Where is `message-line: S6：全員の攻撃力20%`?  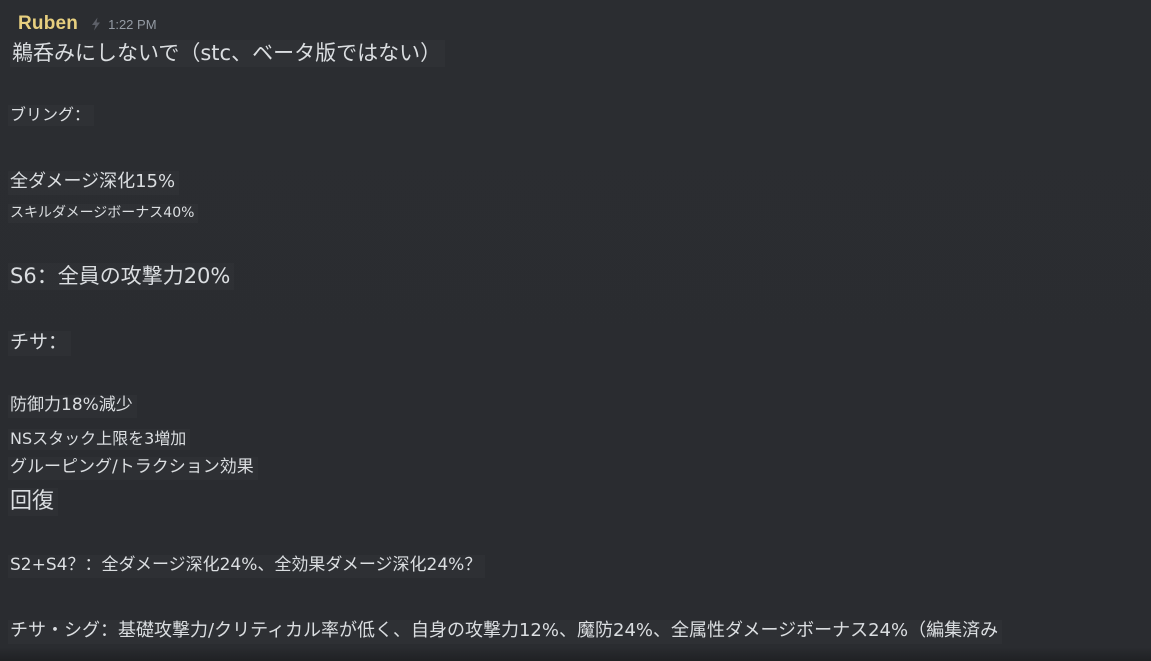 message-line: S6：全員の攻撃力20% is located at coordinates (120, 276).